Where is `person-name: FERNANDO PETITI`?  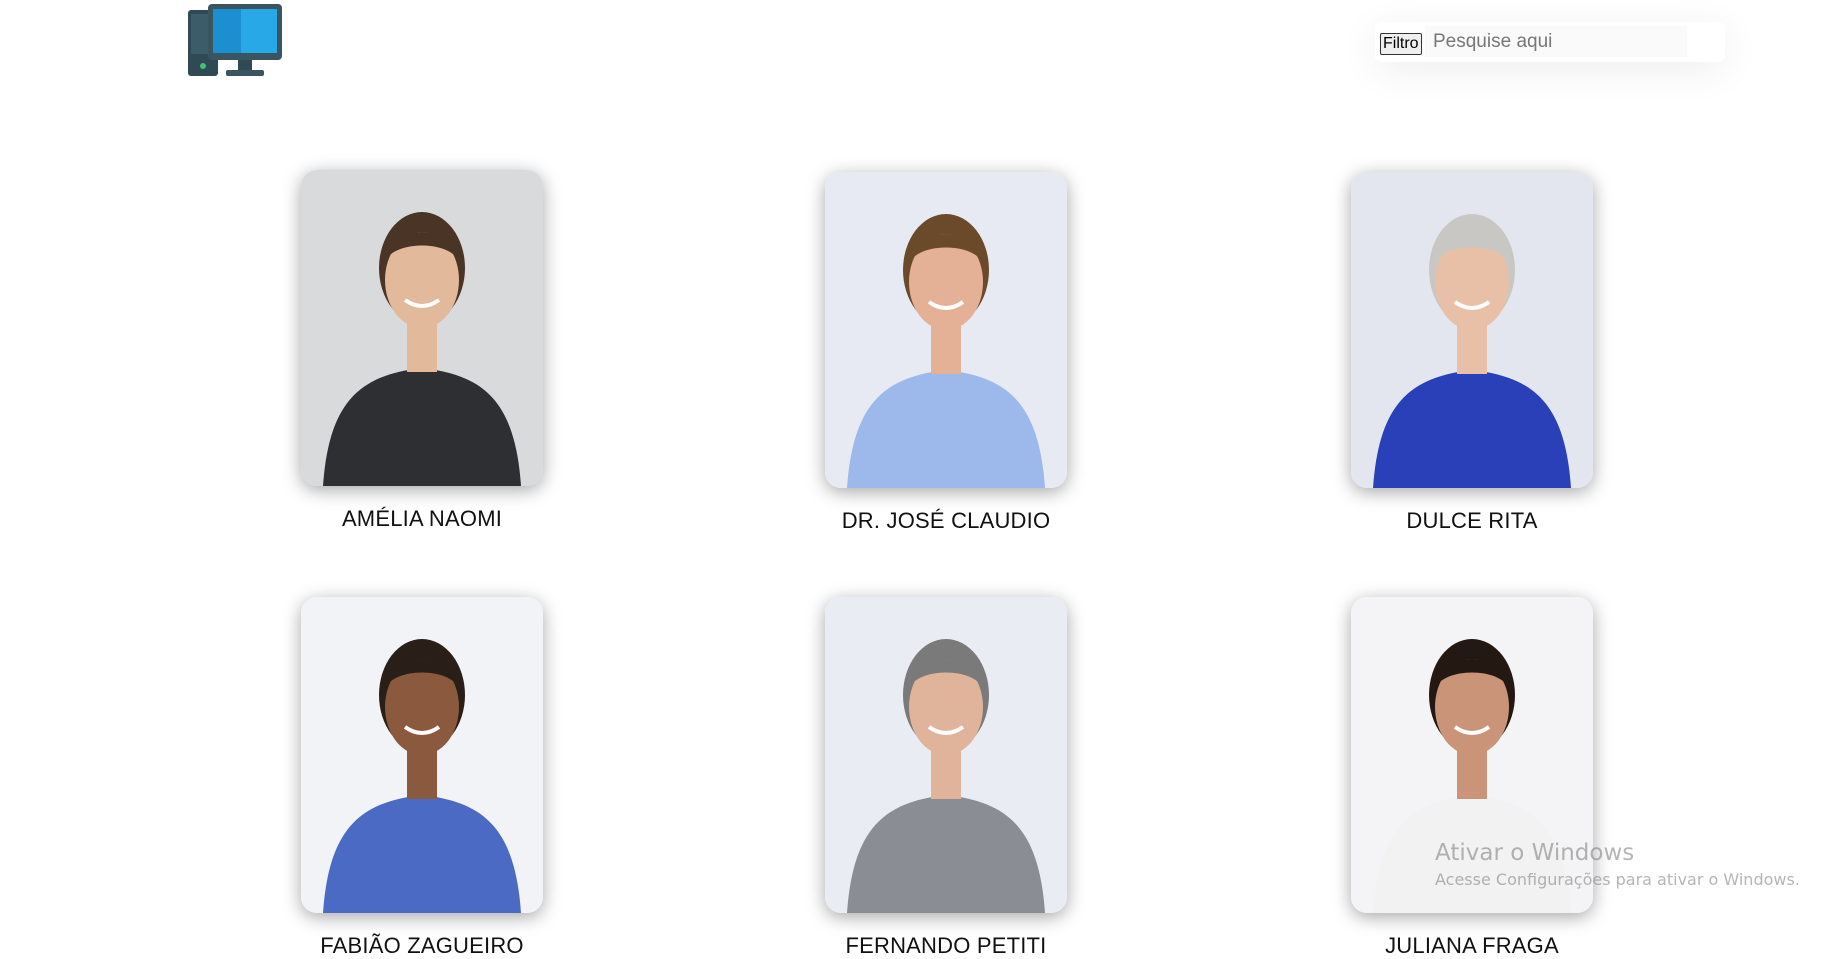 person-name: FERNANDO PETITI is located at coordinates (946, 945).